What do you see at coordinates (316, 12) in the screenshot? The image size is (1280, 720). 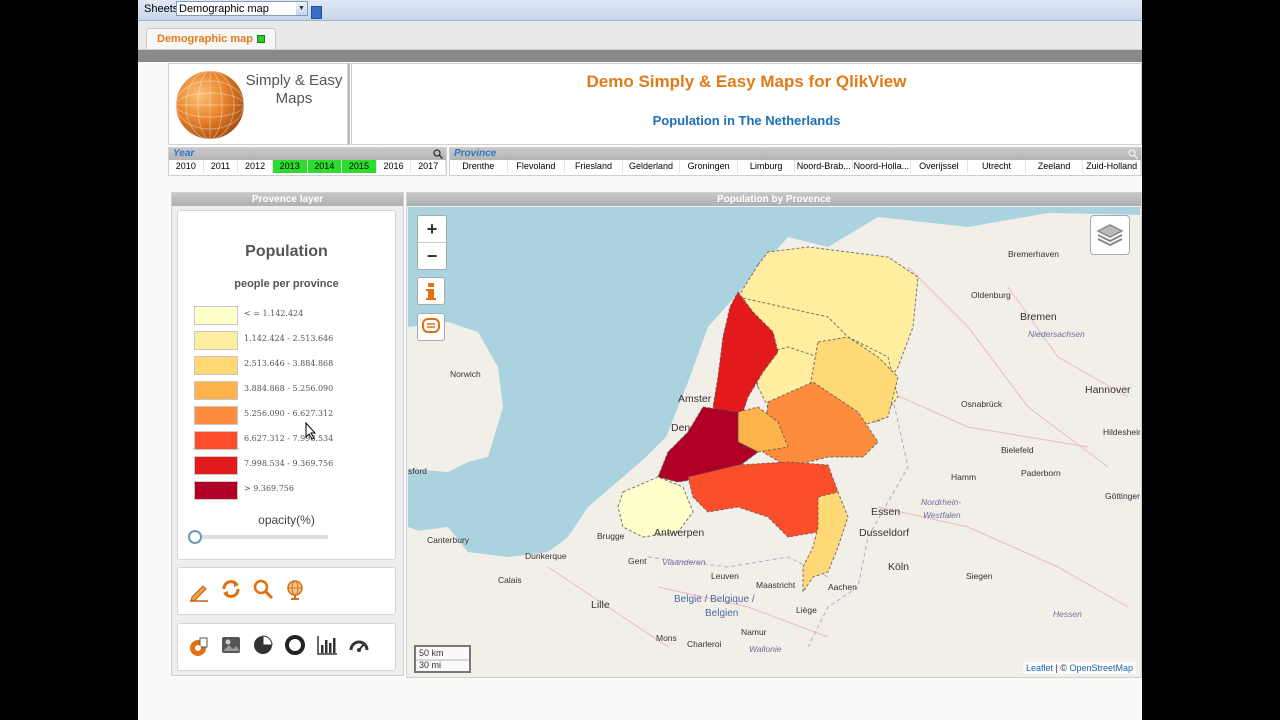 I see `sheet-properties-button` at bounding box center [316, 12].